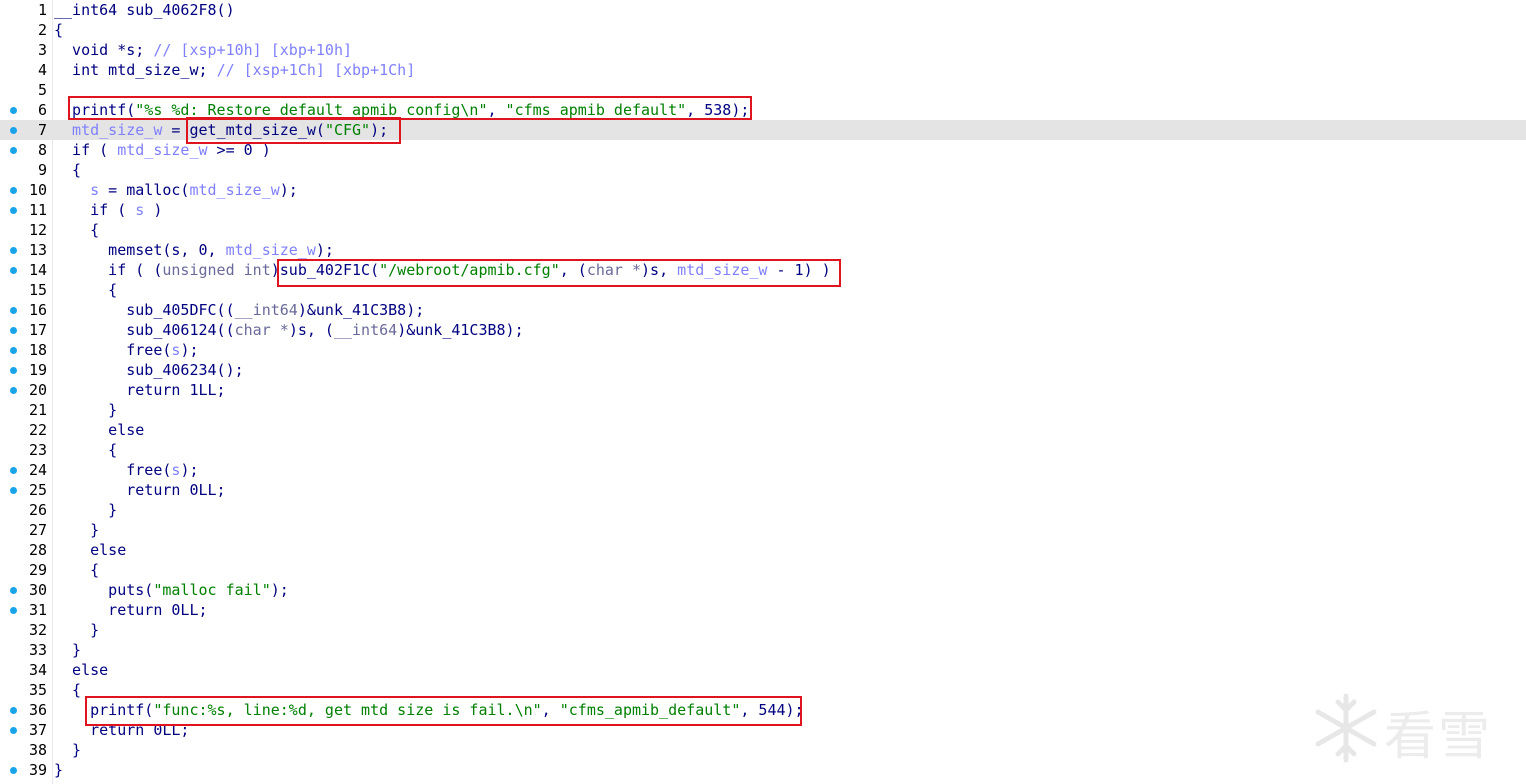  Describe the element at coordinates (763, 210) in the screenshot. I see `code-line: 11 if ( s )` at that location.